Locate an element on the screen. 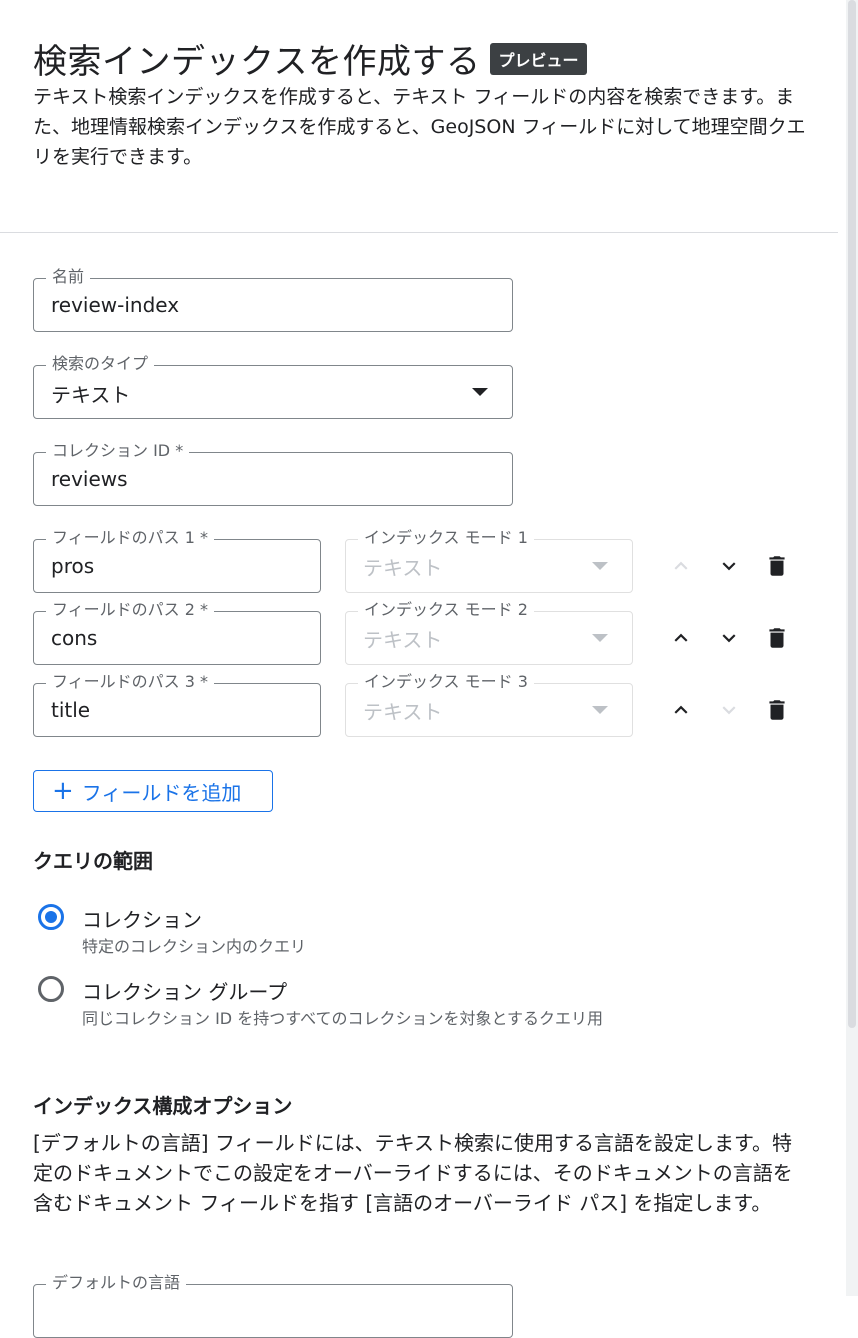  name-field: 名前 review-index is located at coordinates (273, 299).